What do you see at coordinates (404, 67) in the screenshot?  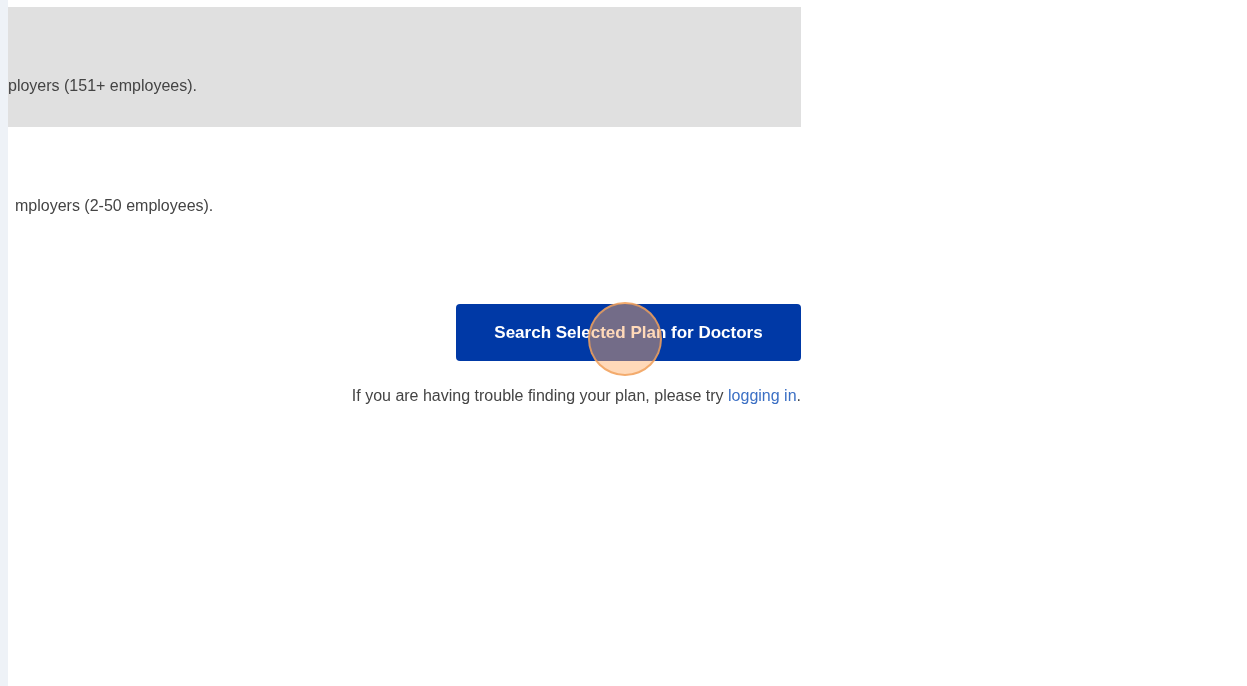 I see `plan-option: ployers (151+ employees).` at bounding box center [404, 67].